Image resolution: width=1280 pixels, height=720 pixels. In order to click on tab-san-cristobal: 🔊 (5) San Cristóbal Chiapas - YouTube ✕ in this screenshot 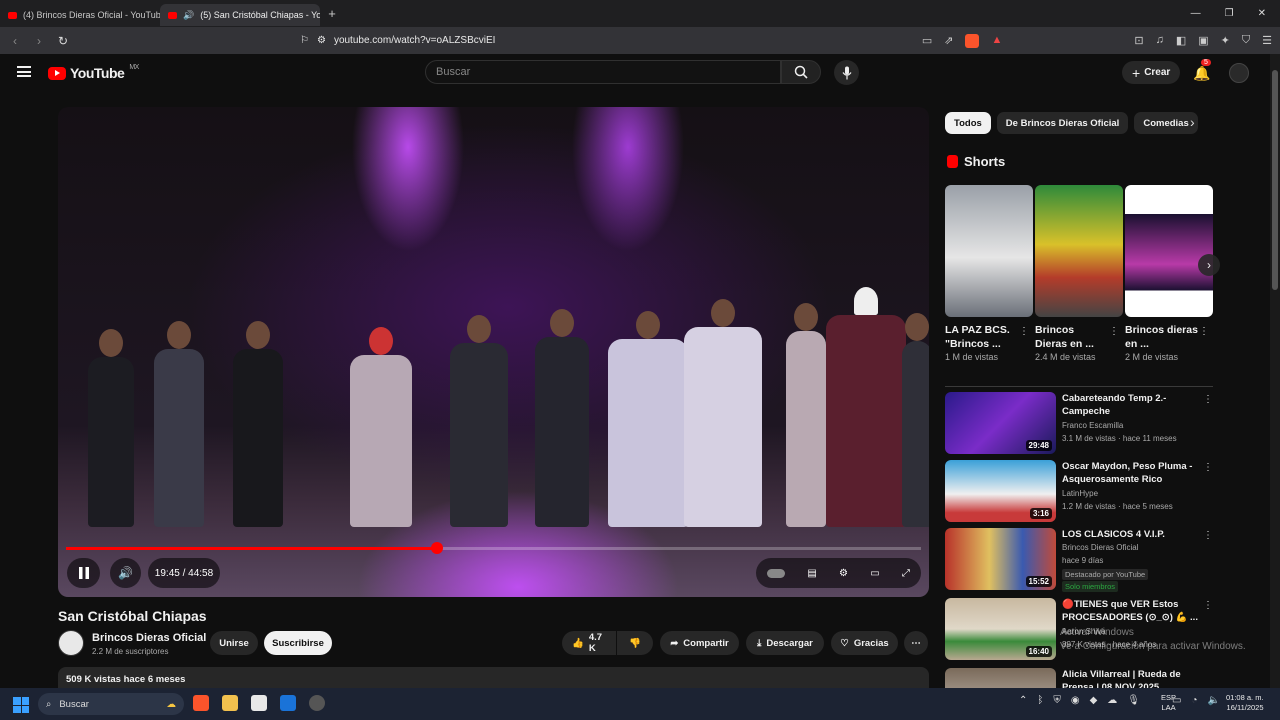, I will do `click(240, 15)`.